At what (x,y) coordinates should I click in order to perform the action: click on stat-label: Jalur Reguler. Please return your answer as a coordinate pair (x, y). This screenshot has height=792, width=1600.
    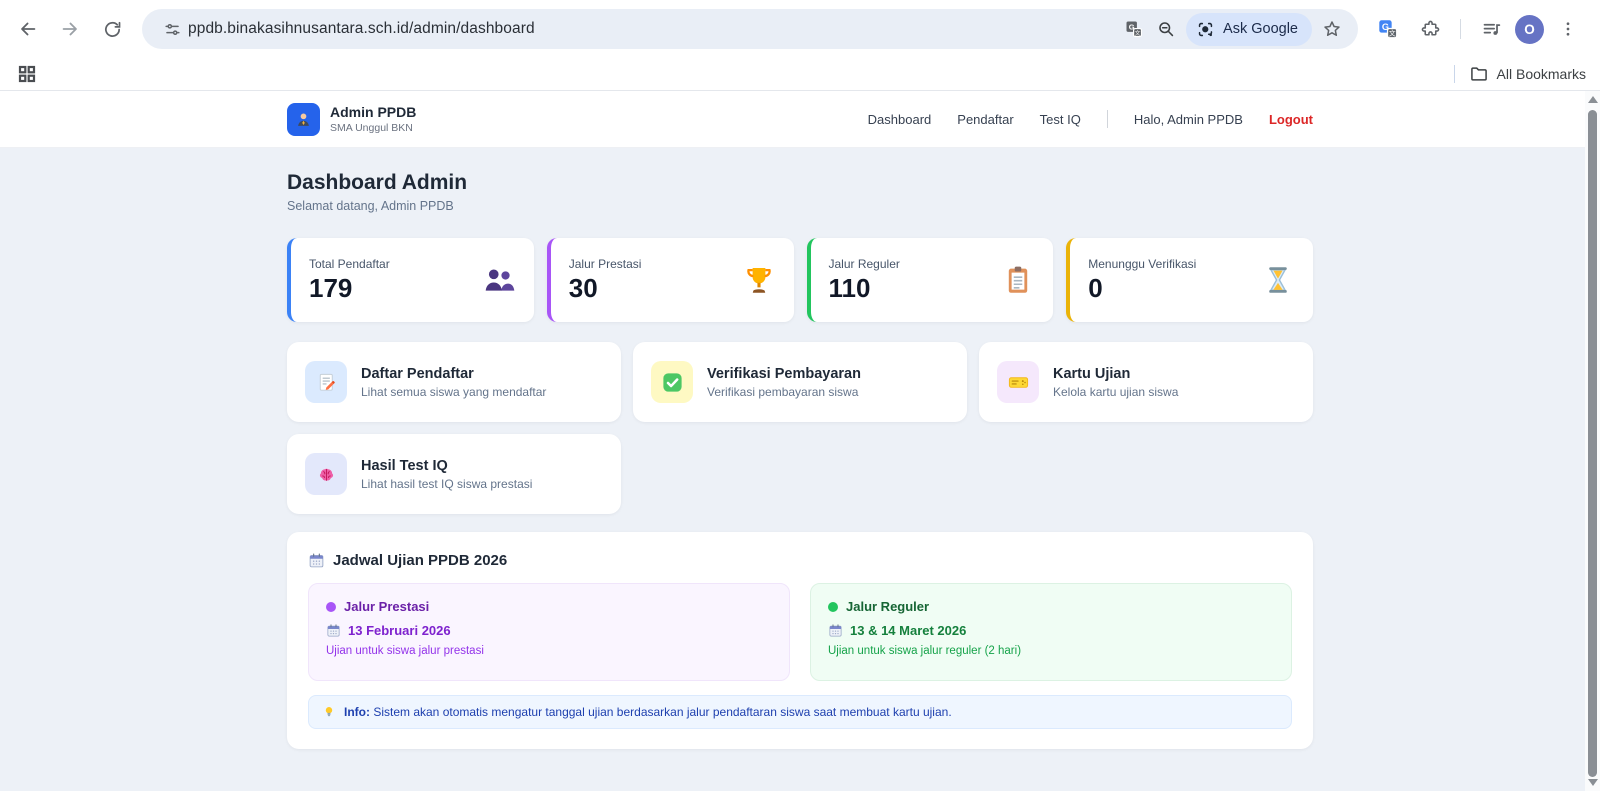
    Looking at the image, I should click on (864, 264).